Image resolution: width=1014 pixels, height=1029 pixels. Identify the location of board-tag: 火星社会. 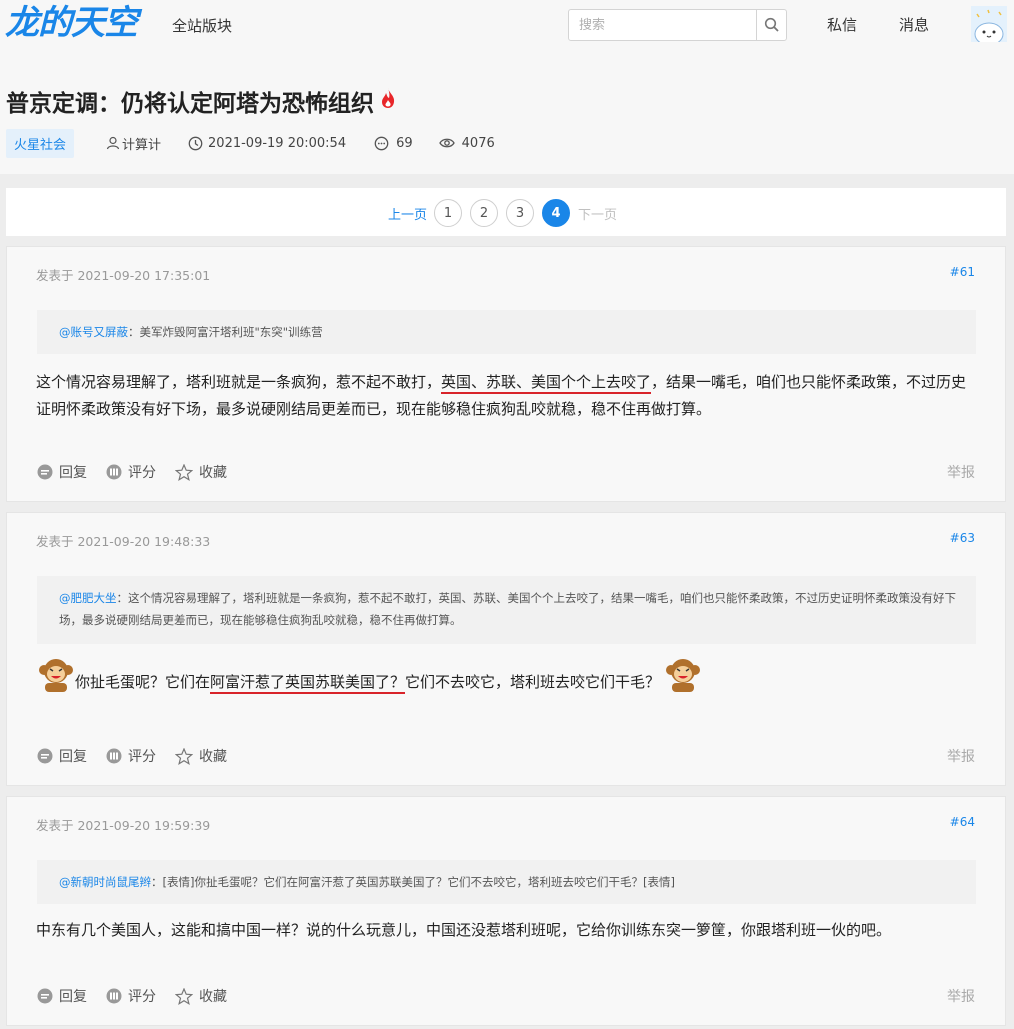
(40, 143).